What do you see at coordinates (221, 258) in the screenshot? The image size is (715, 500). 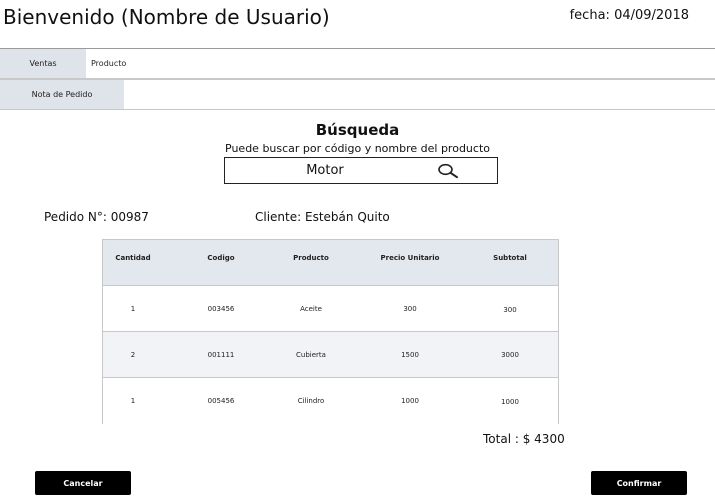 I see `header-codigo: Codigo` at bounding box center [221, 258].